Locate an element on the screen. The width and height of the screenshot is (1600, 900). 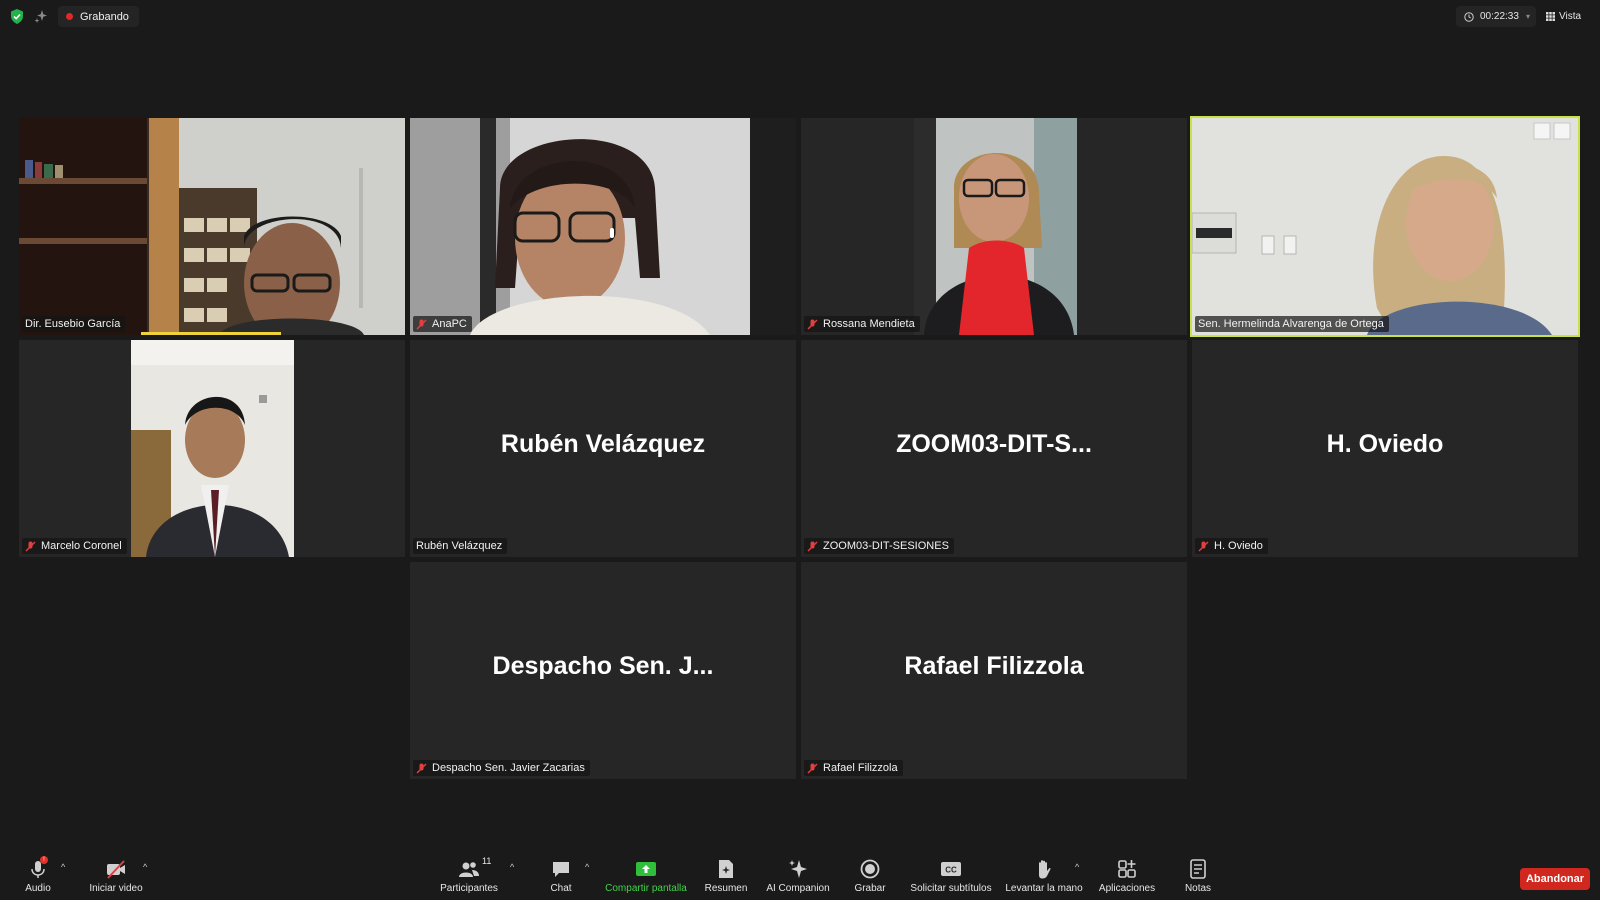
chevron-down-icon: ▾ is located at coordinates (1527, 16).